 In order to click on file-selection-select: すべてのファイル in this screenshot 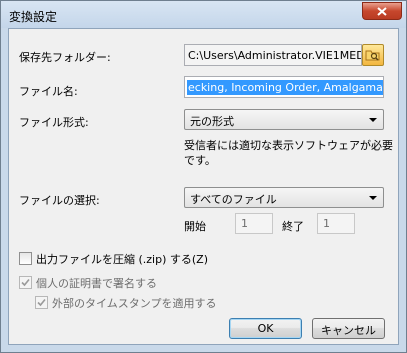, I will do `click(284, 197)`.